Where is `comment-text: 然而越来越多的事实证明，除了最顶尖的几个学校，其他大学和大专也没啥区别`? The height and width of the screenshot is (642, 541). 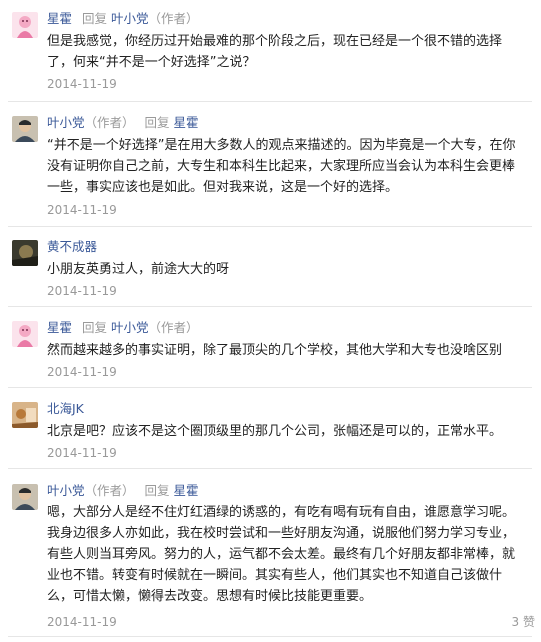
comment-text: 然而越来越多的事实证明，除了最顶尖的几个学校，其他大学和大专也没啥区别 is located at coordinates (275, 350).